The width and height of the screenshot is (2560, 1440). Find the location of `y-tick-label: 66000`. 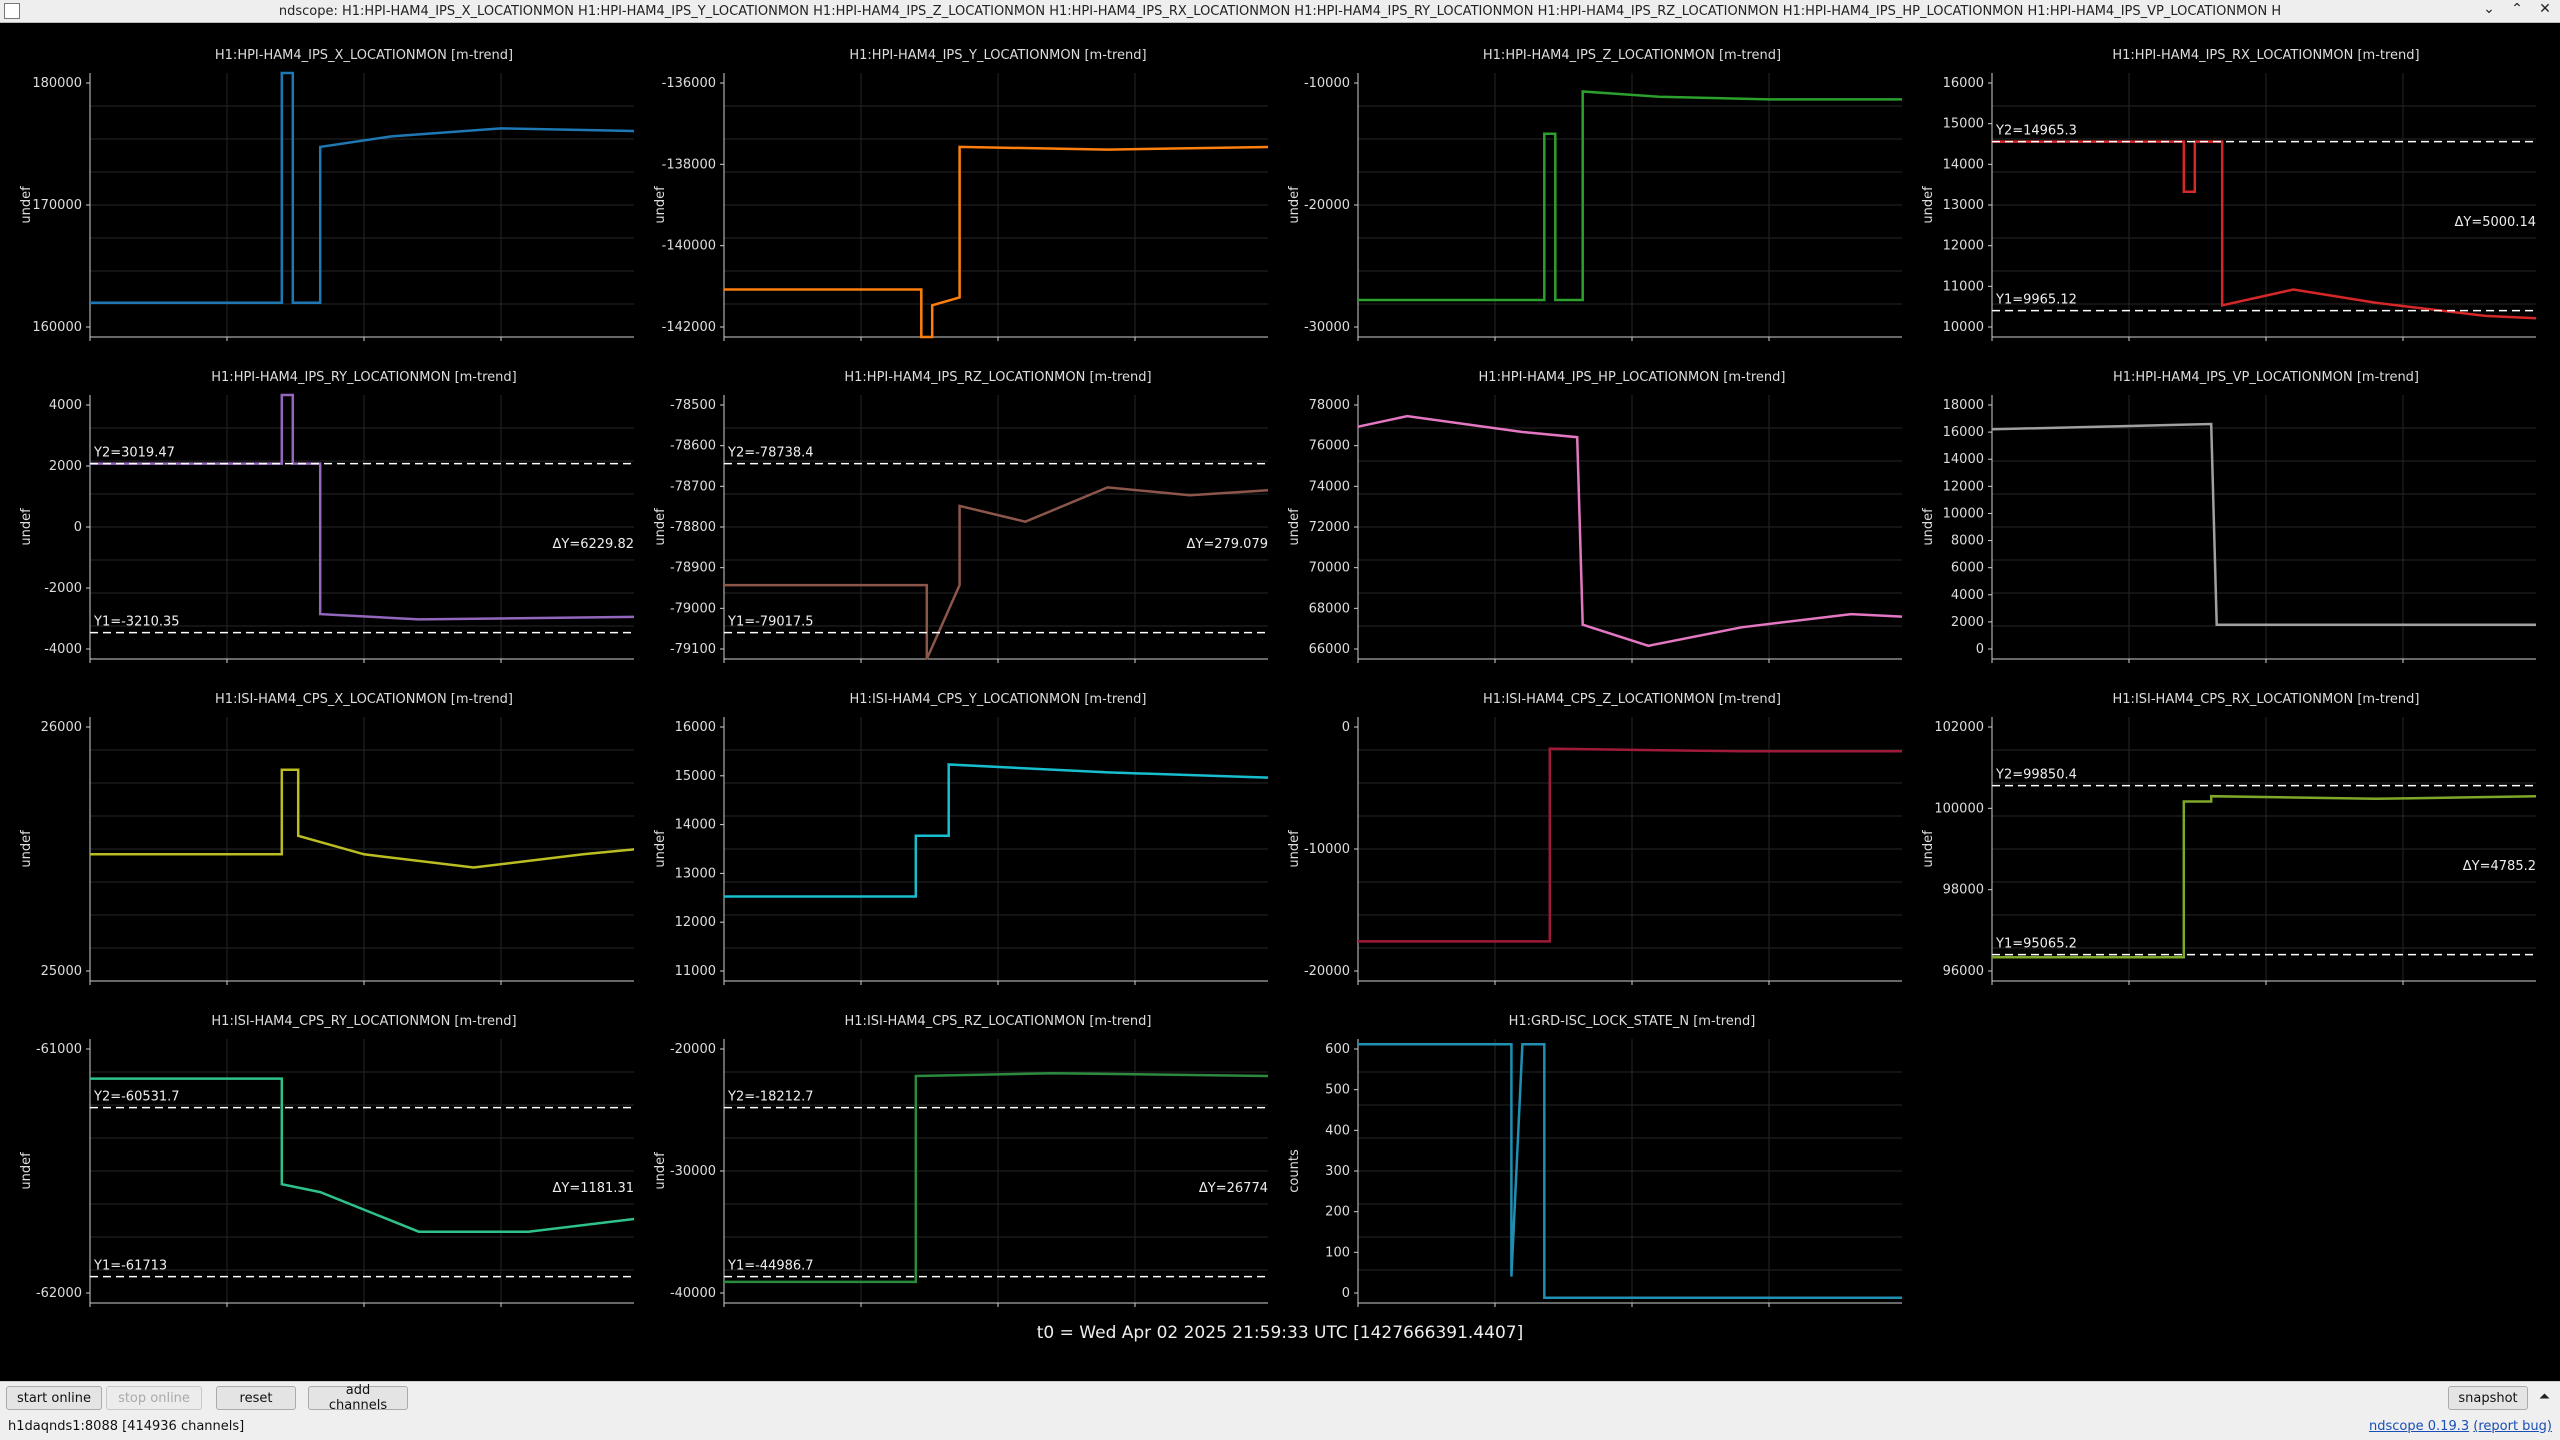

y-tick-label: 66000 is located at coordinates (1329, 649).